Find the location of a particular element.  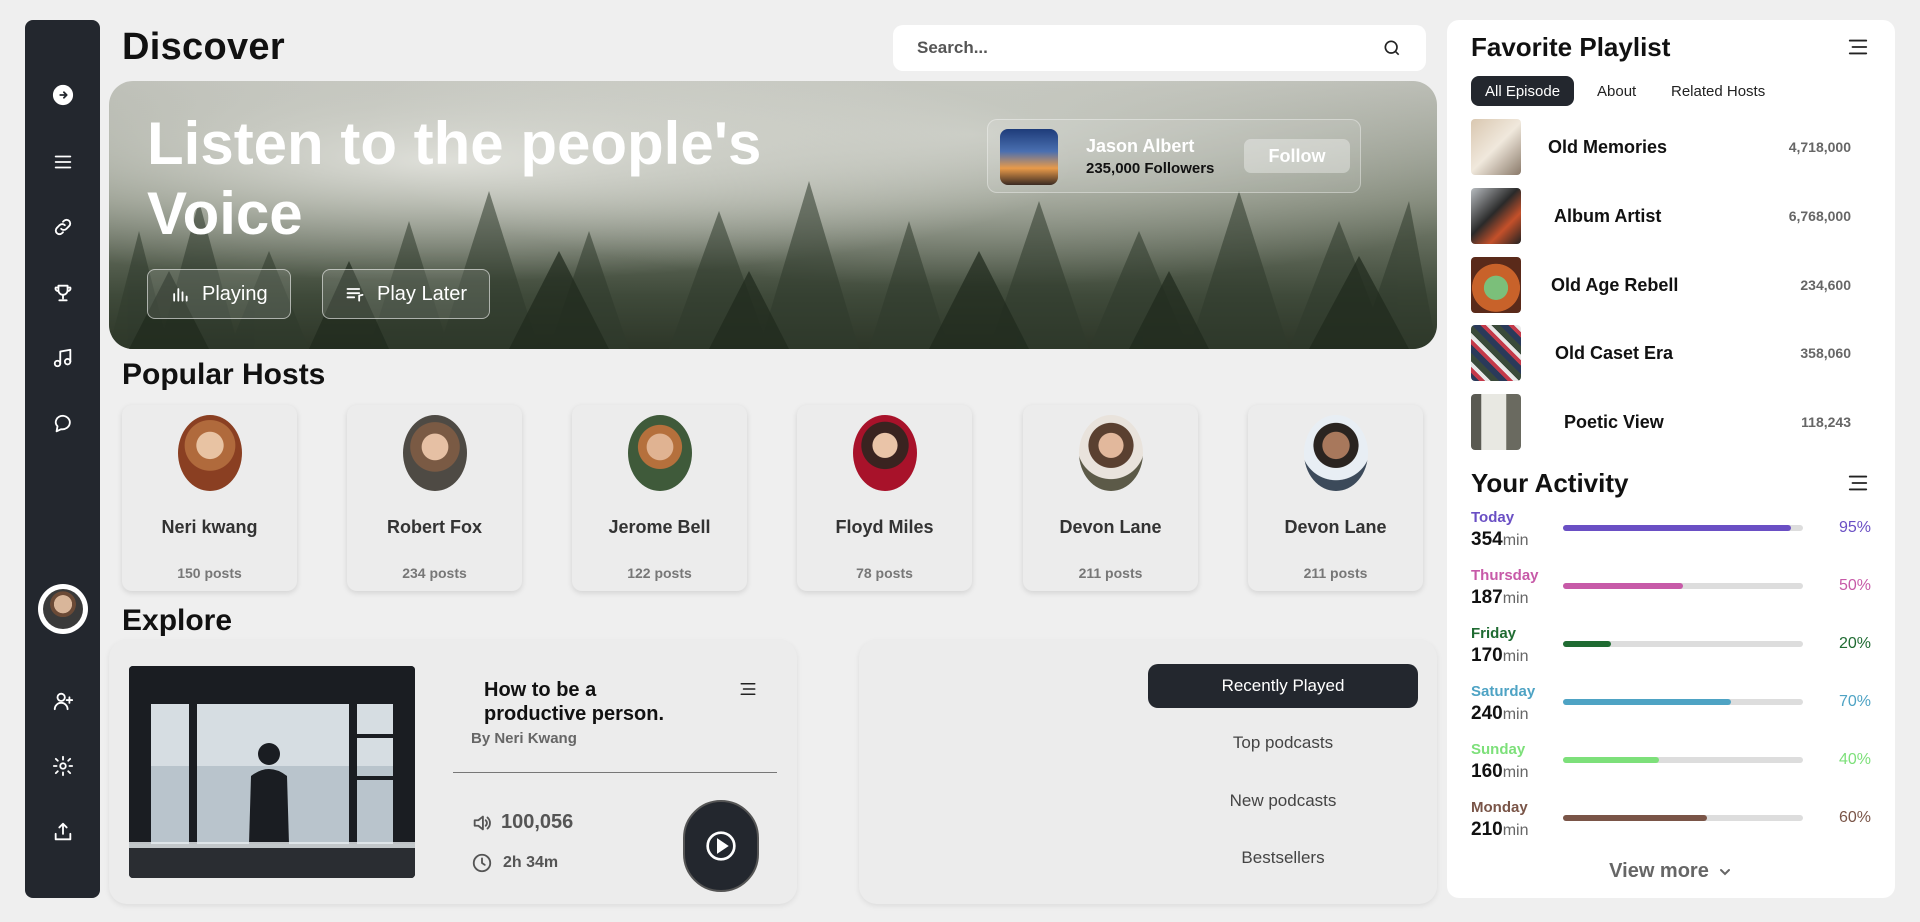

minutes-value: 210 is located at coordinates (1487, 829).